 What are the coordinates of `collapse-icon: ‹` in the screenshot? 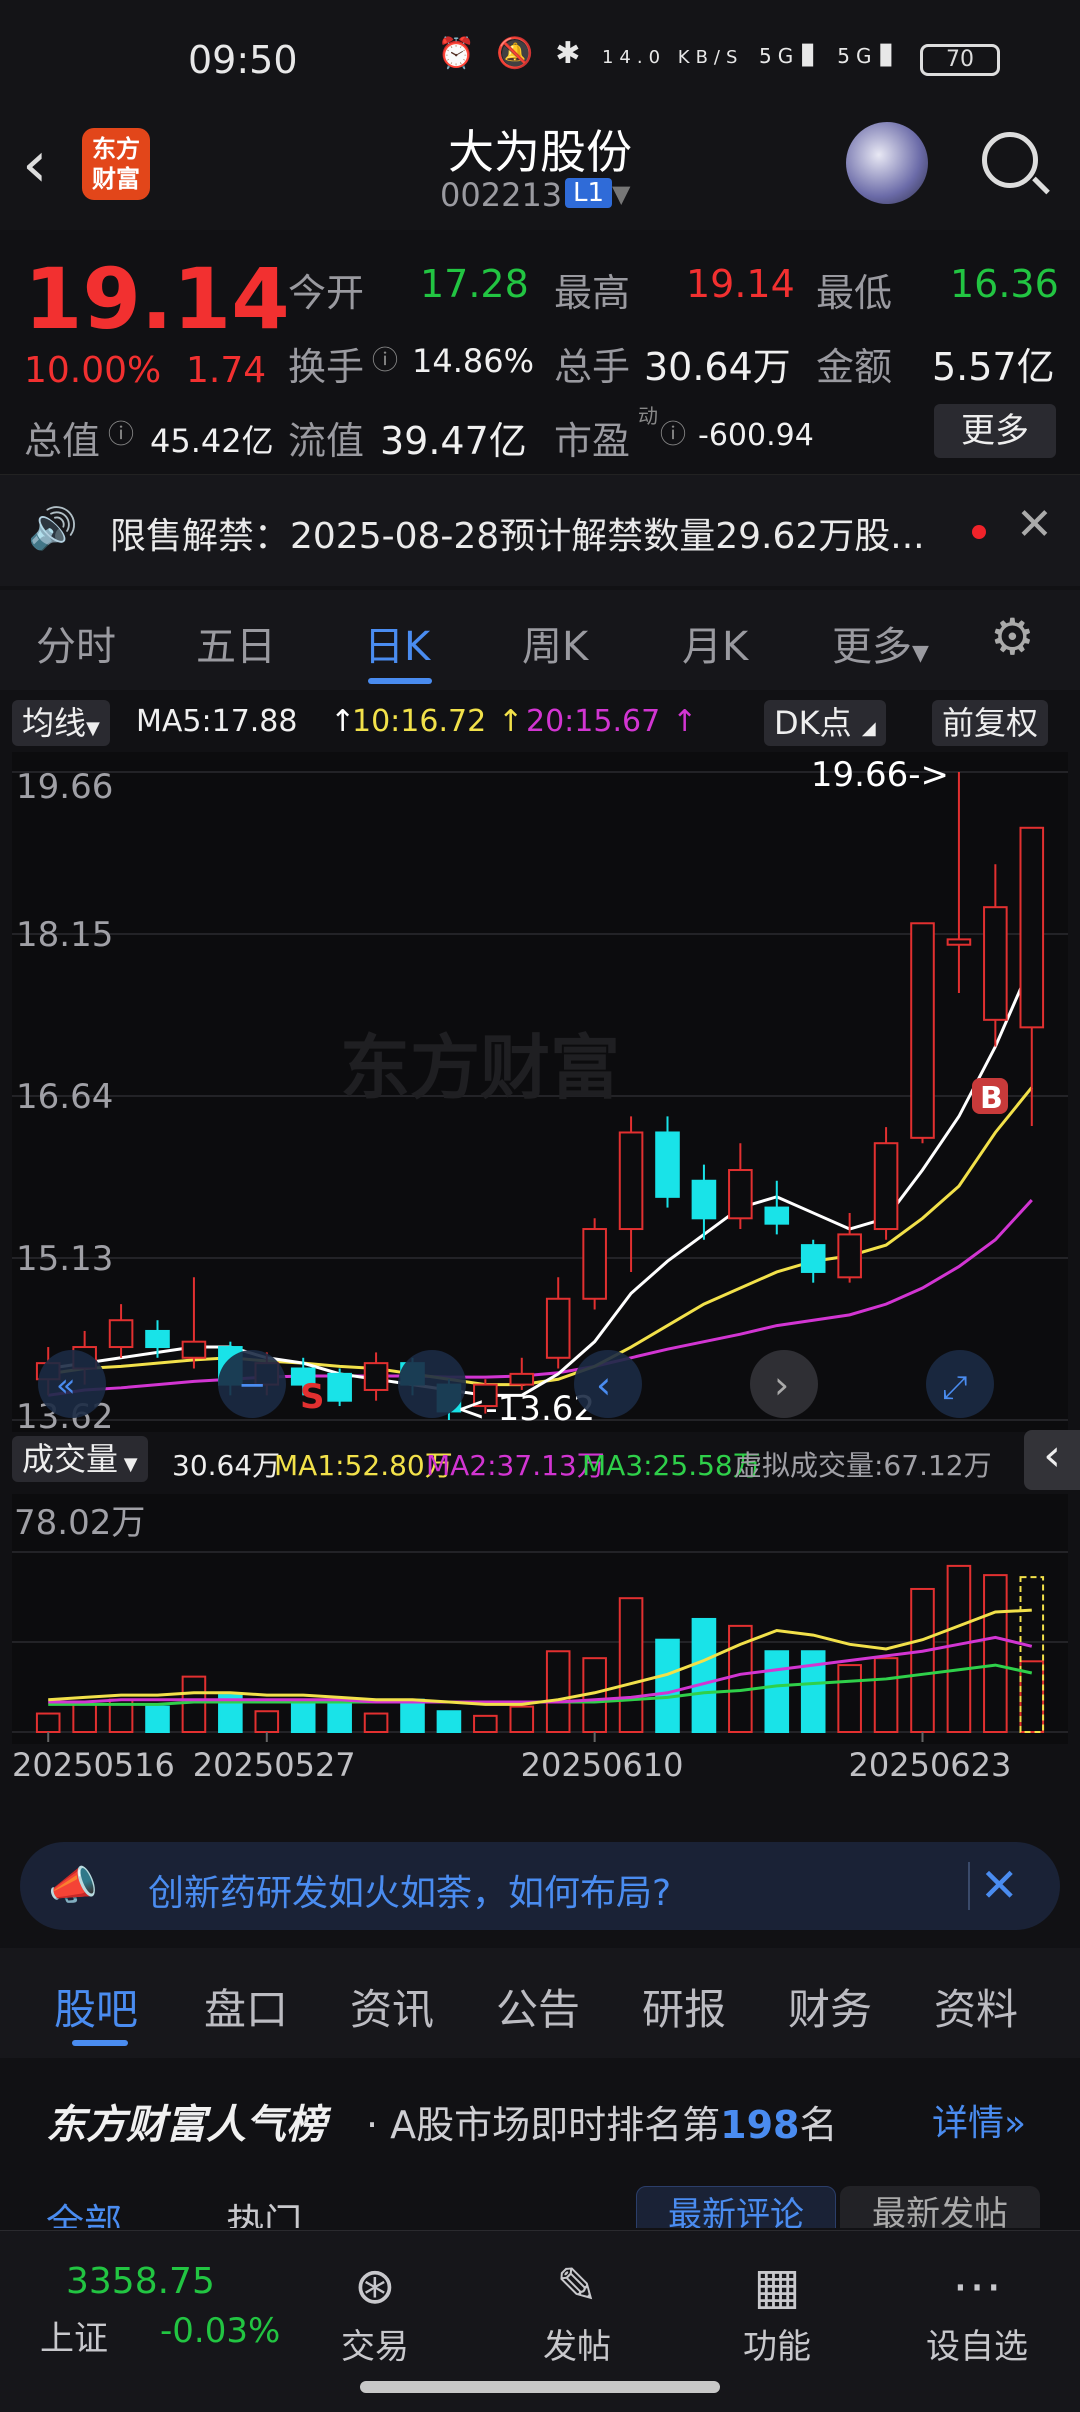 It's located at (1052, 1460).